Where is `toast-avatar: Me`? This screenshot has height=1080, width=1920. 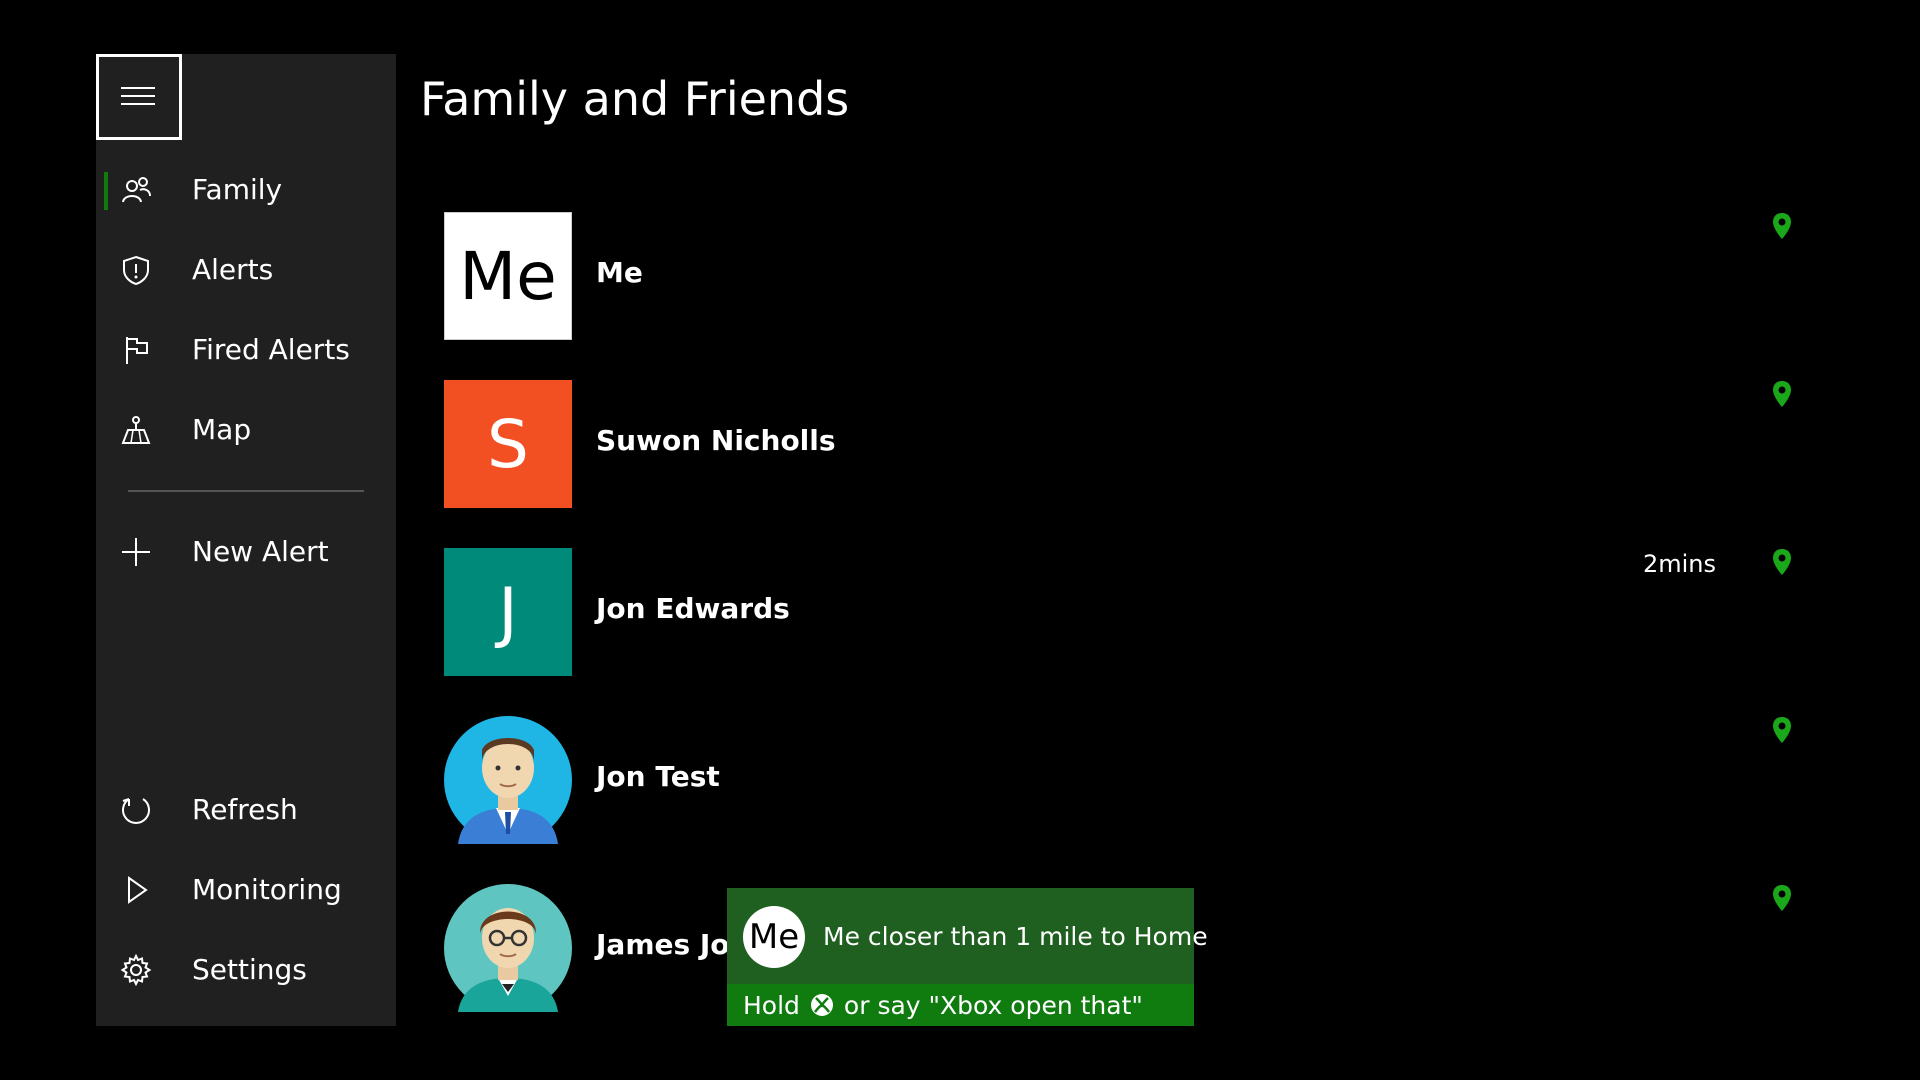
toast-avatar: Me is located at coordinates (774, 937).